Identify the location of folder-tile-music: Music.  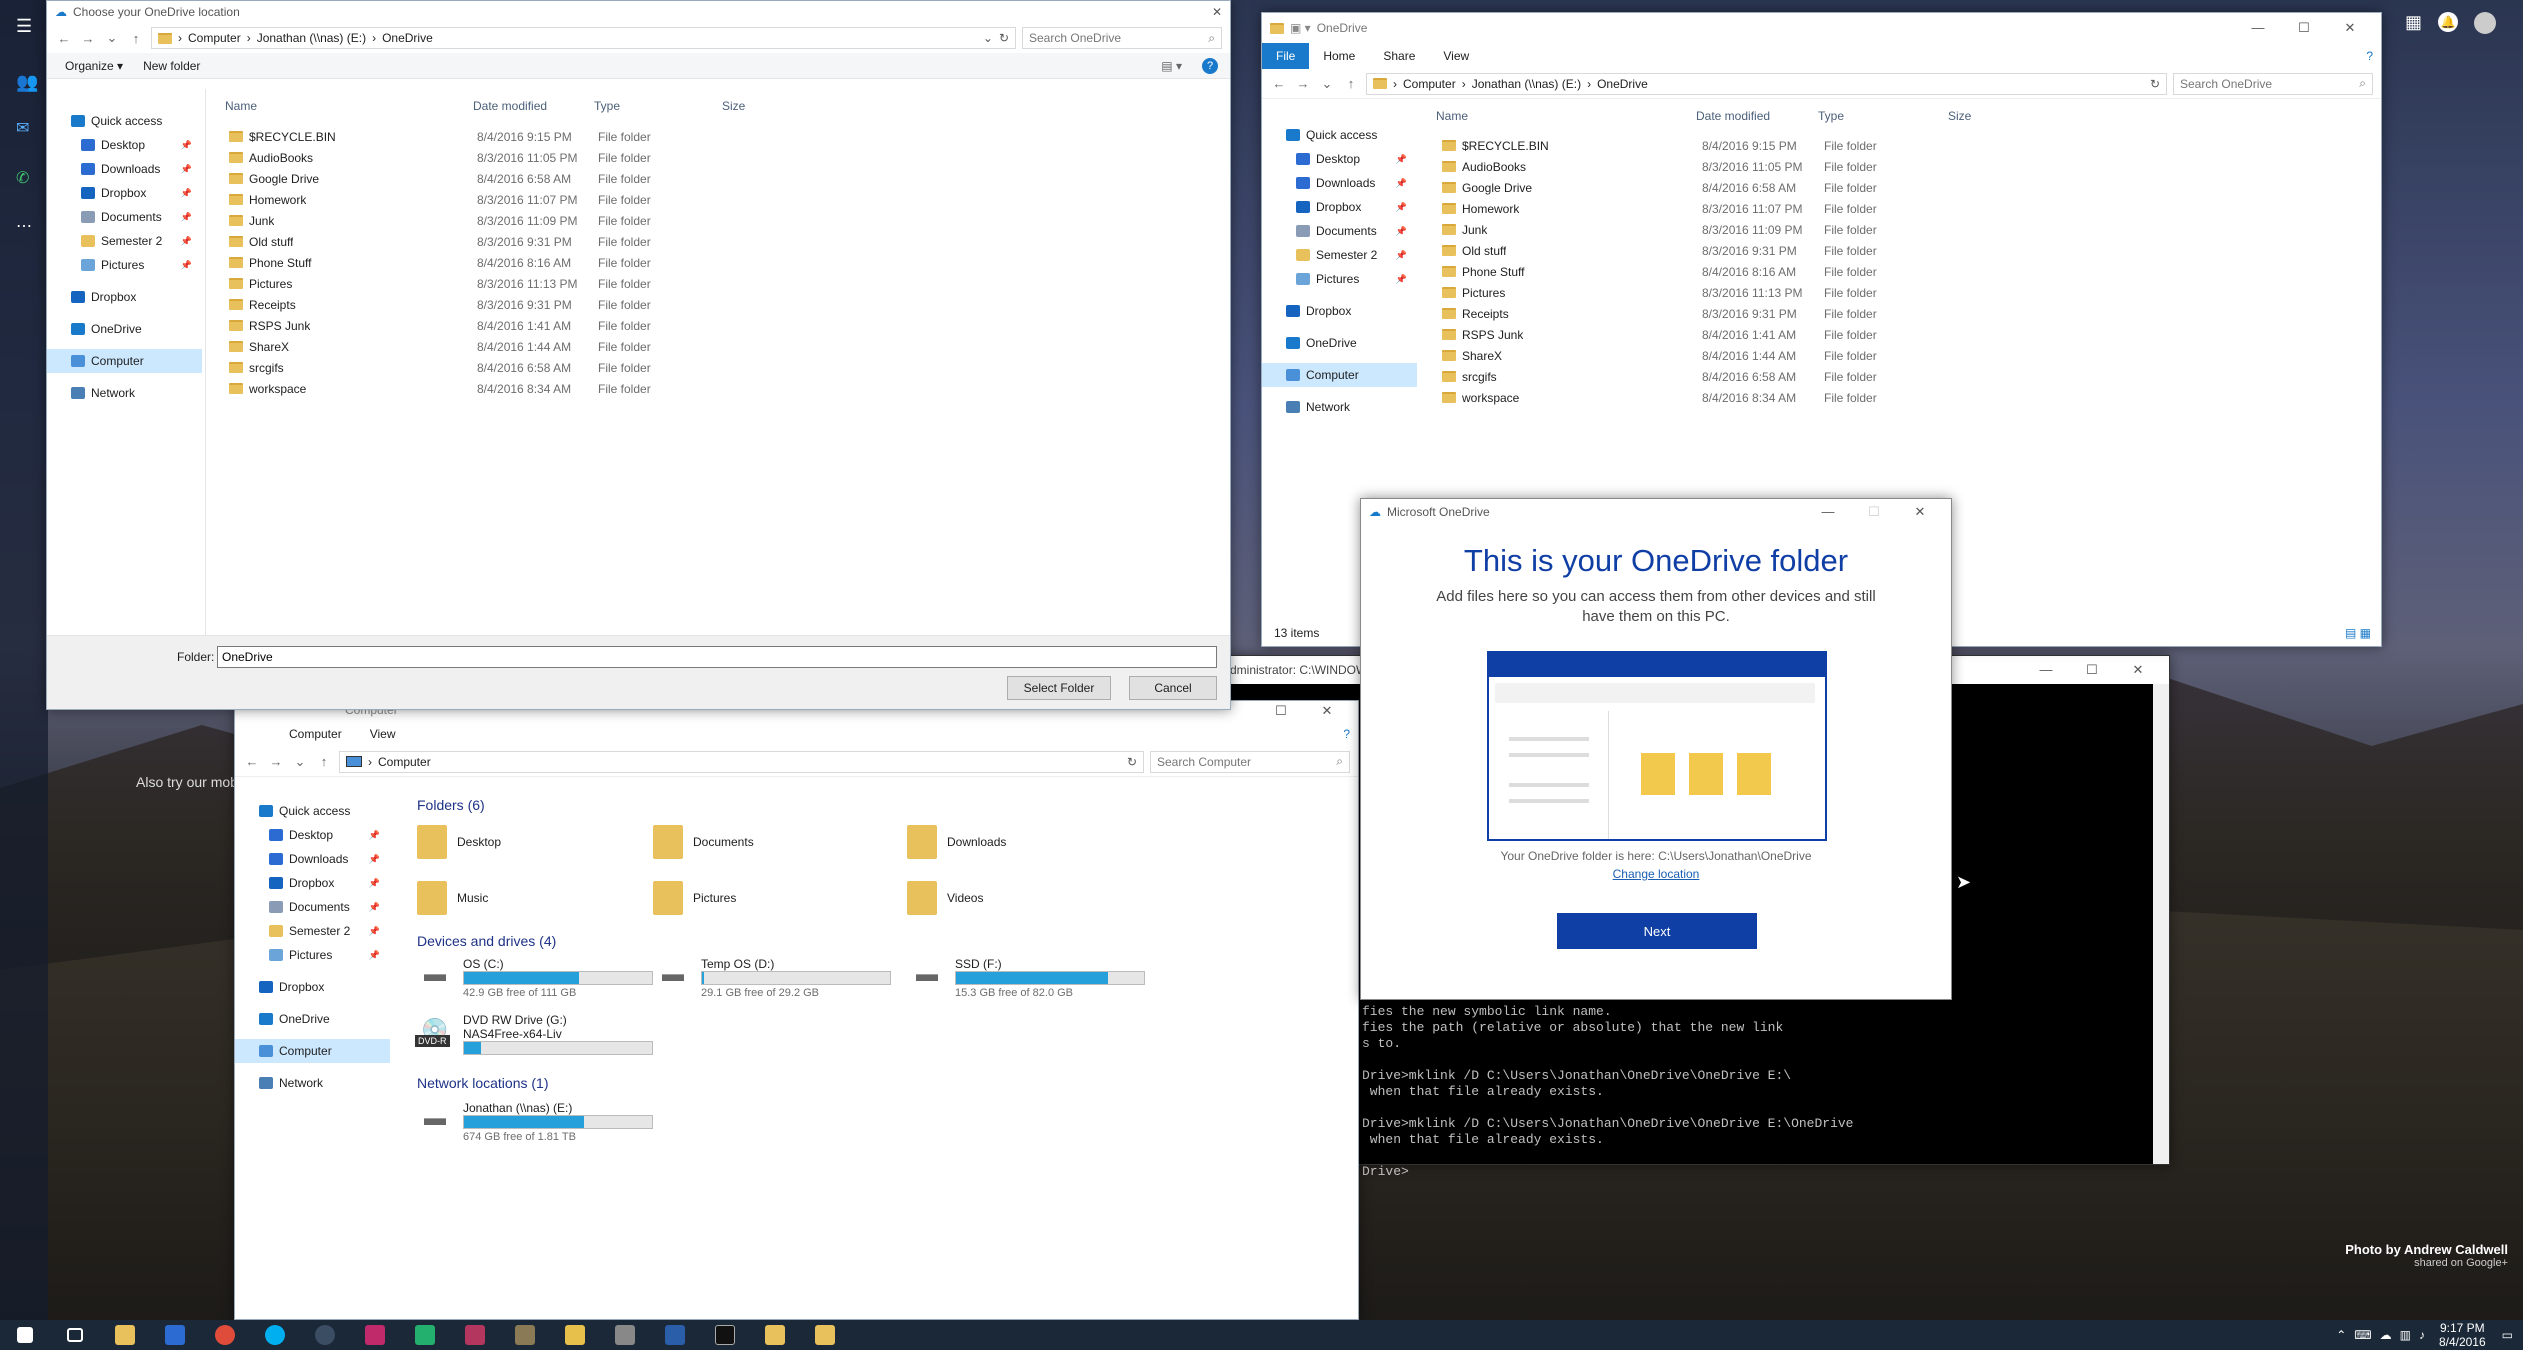
(532, 898).